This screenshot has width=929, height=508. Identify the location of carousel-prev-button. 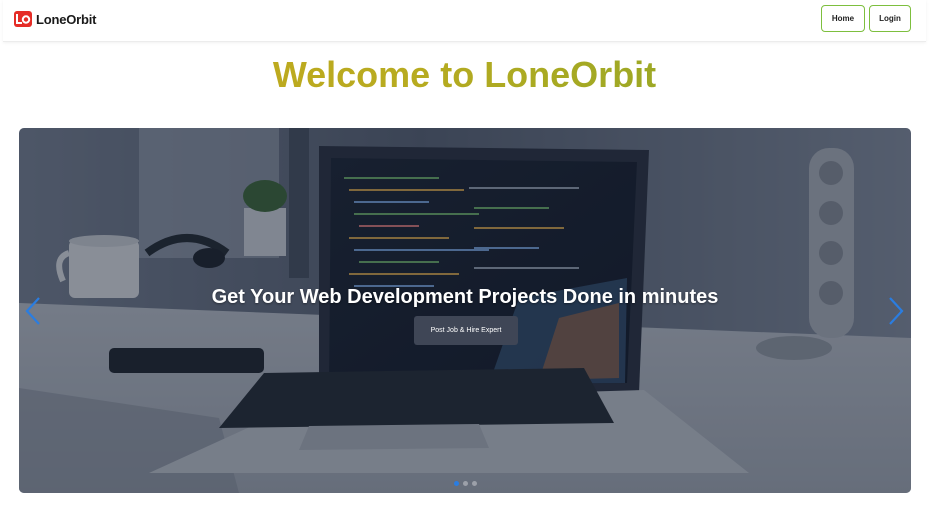
(33, 311).